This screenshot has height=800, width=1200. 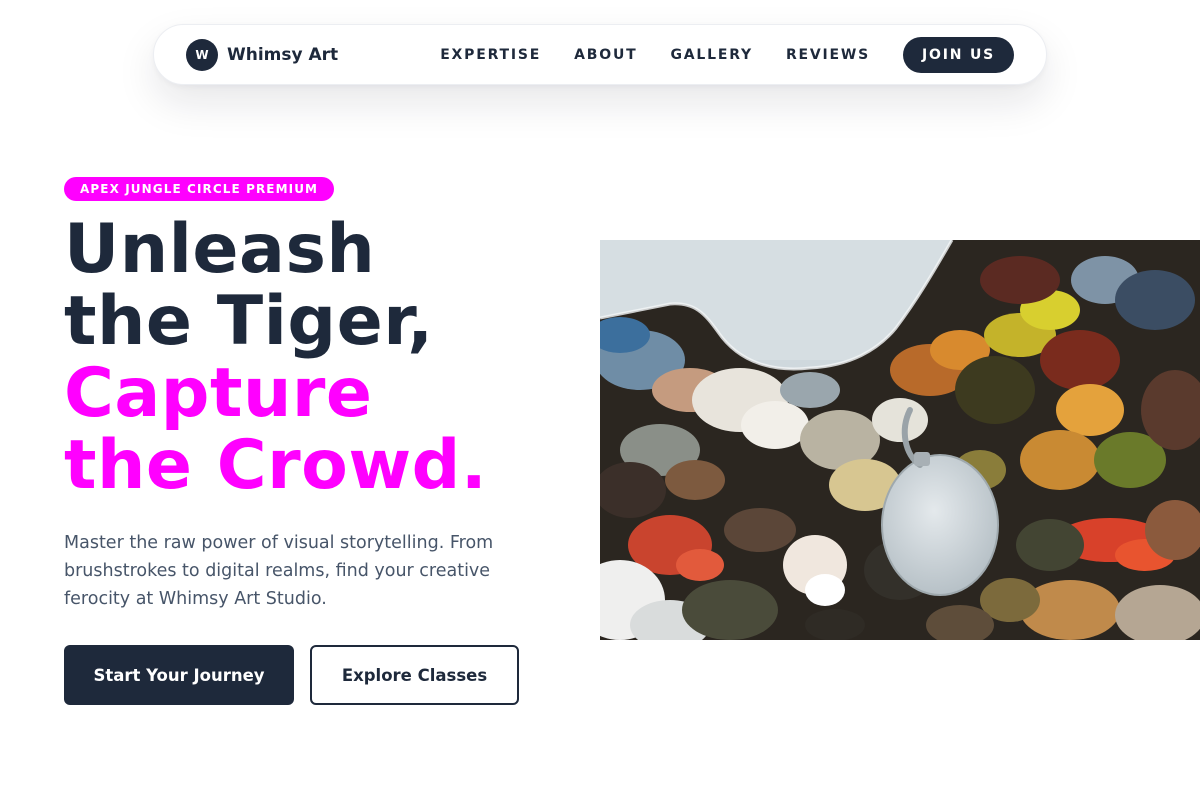 What do you see at coordinates (202, 54) in the screenshot?
I see `brand-monogram: W` at bounding box center [202, 54].